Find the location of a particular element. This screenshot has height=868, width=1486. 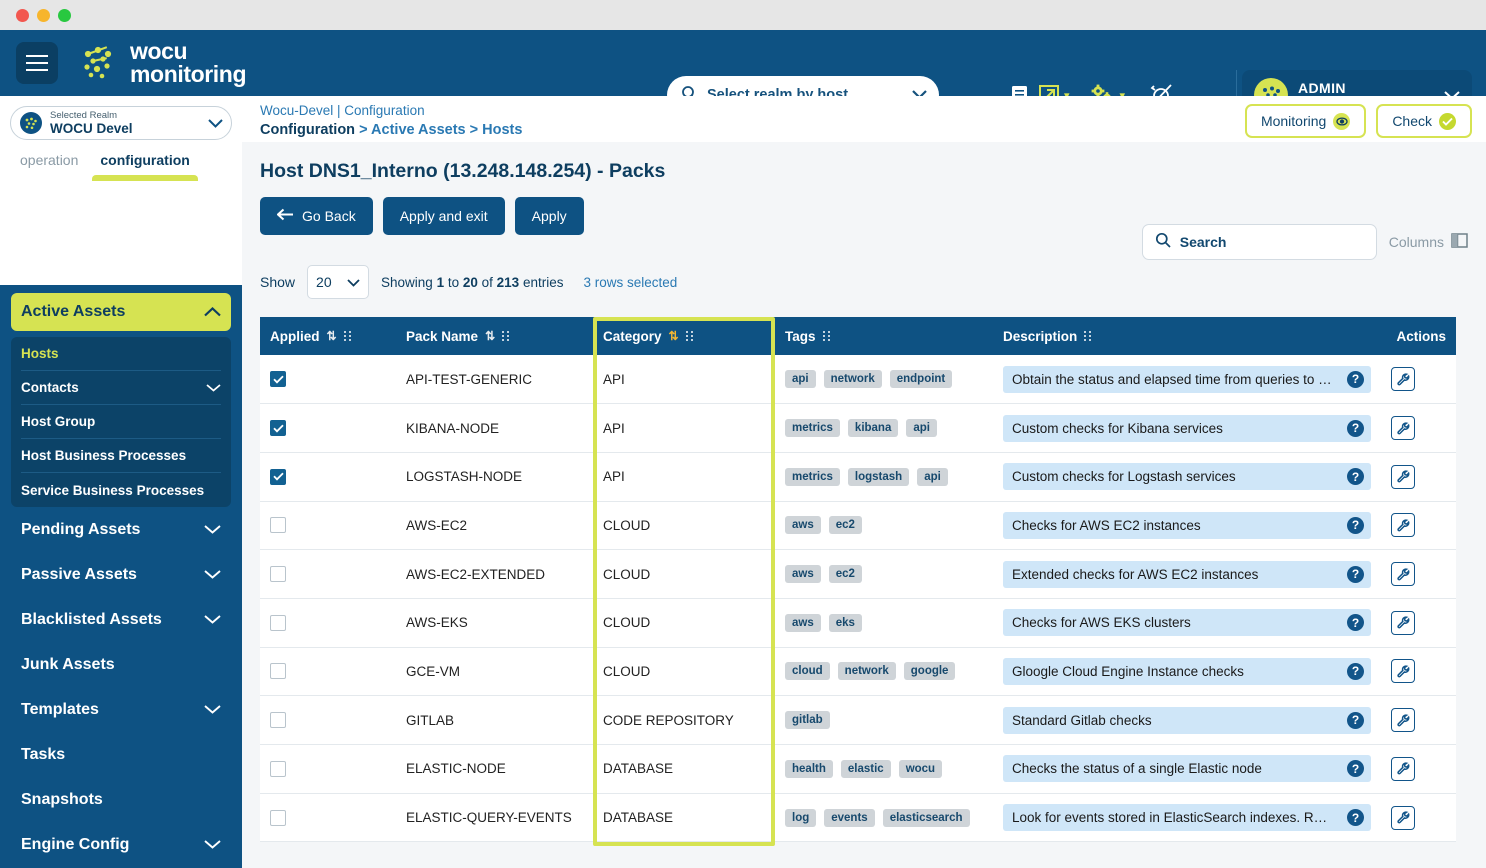

columns-button: Columns is located at coordinates (1428, 242).